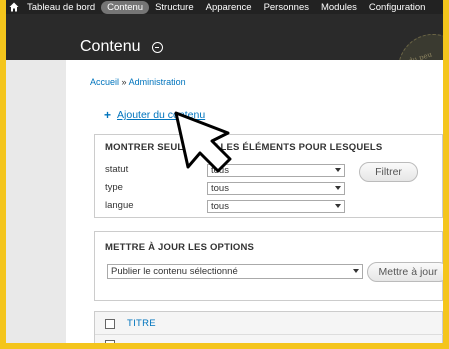  What do you see at coordinates (117, 169) in the screenshot?
I see `status-label: statut` at bounding box center [117, 169].